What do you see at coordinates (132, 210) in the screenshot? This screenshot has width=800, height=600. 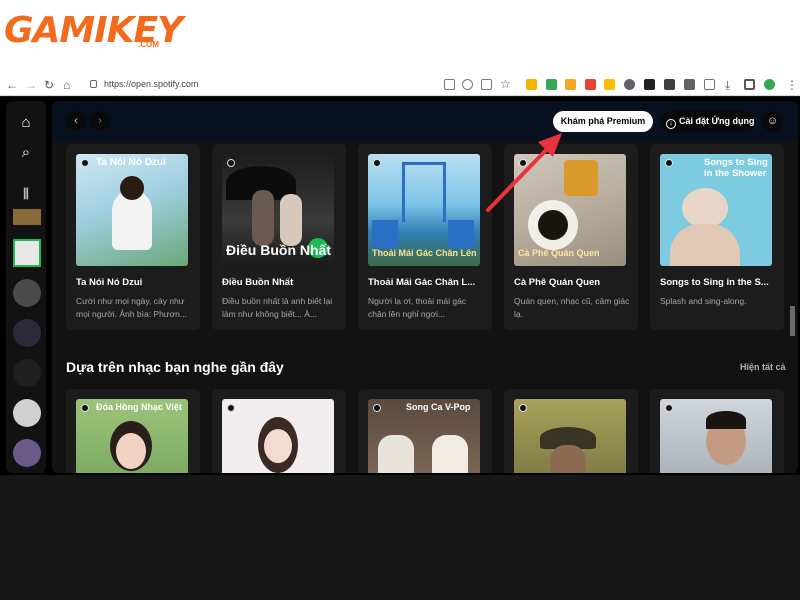 I see `playlist-cover: Ta Nói Nó Dzui` at bounding box center [132, 210].